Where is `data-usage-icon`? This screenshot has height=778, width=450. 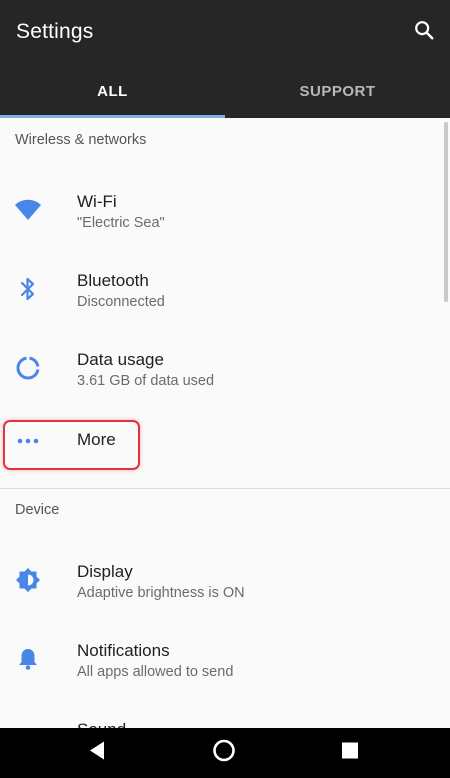 data-usage-icon is located at coordinates (28, 368).